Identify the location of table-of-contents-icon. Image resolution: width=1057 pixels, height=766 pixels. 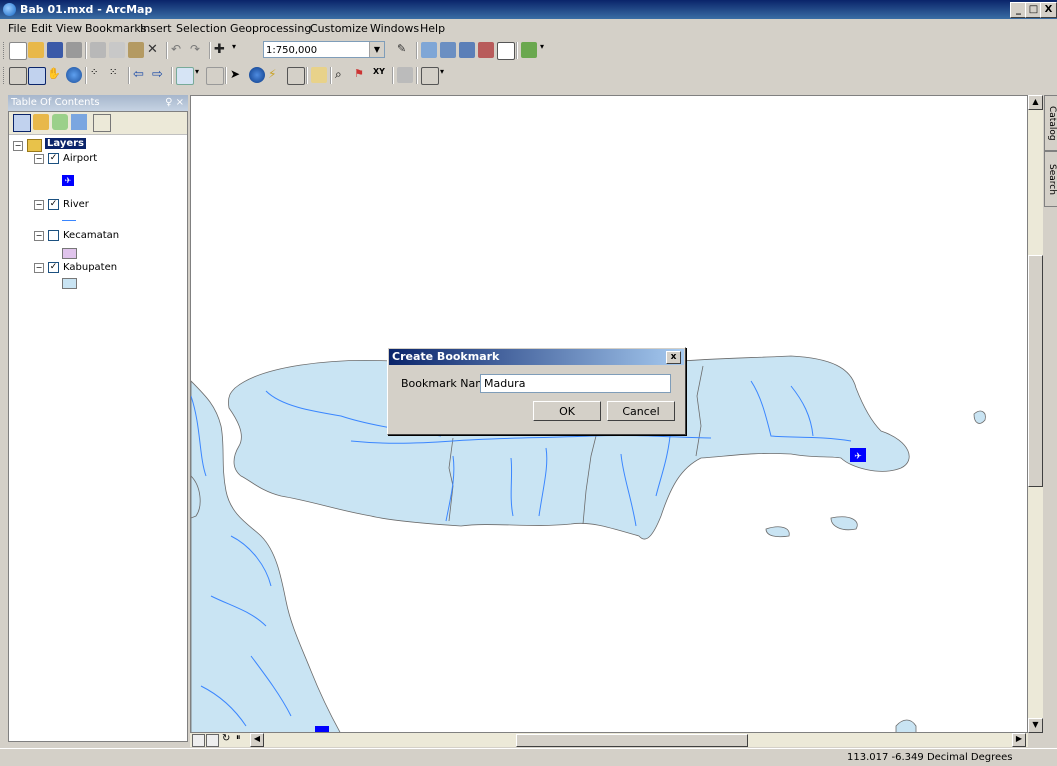
(429, 50).